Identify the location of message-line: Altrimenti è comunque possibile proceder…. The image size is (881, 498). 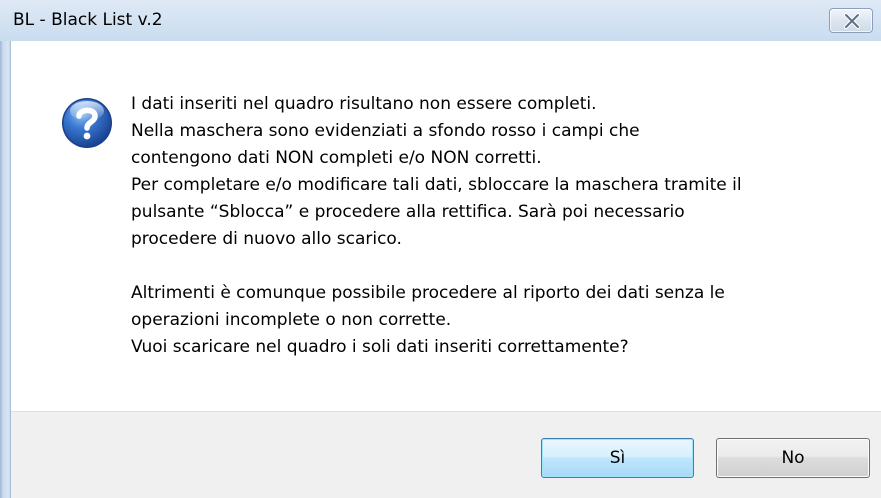
(428, 293).